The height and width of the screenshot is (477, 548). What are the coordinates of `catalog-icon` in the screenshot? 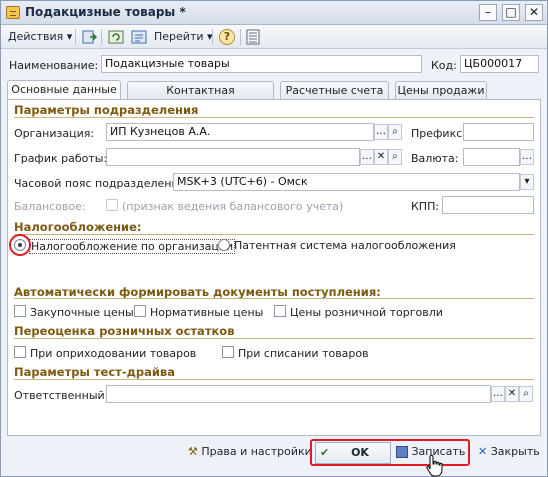 It's located at (13, 12).